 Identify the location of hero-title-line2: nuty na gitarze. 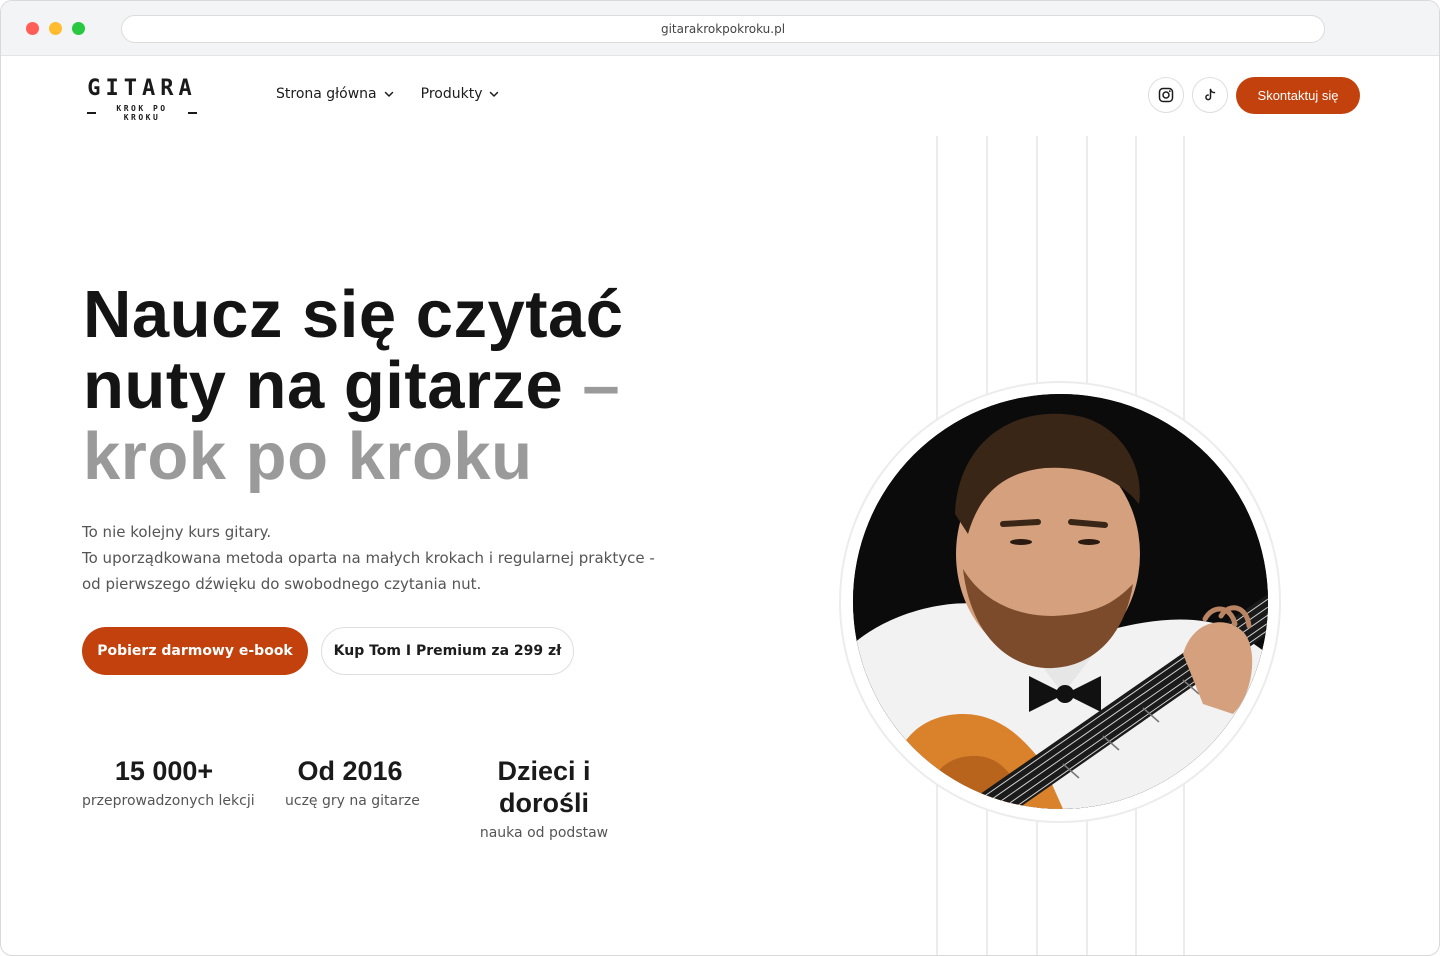
(323, 385).